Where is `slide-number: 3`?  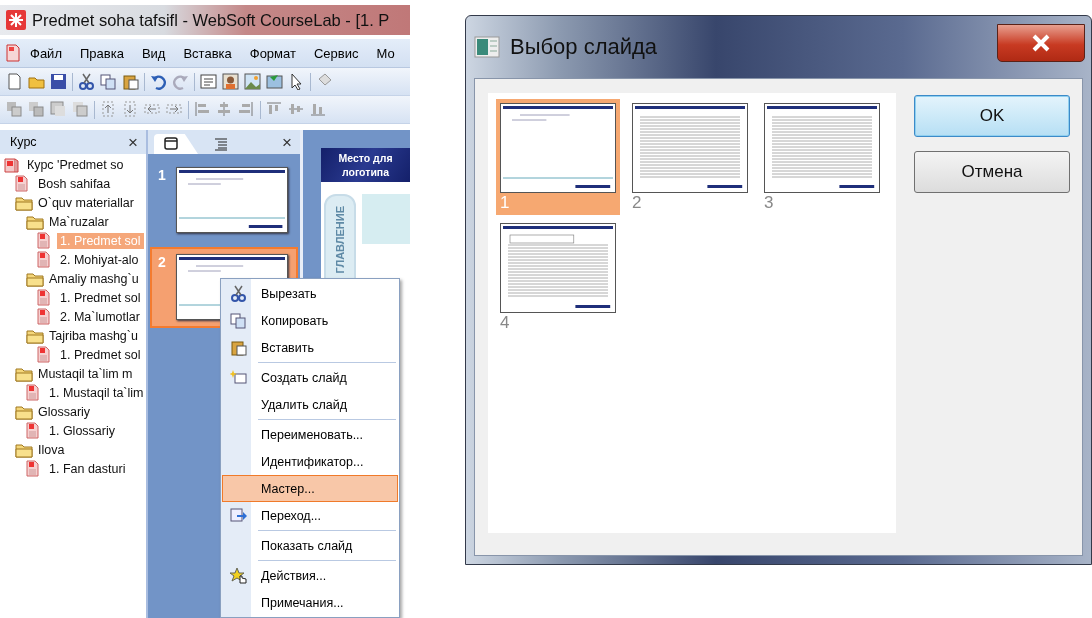
slide-number: 3 is located at coordinates (769, 203).